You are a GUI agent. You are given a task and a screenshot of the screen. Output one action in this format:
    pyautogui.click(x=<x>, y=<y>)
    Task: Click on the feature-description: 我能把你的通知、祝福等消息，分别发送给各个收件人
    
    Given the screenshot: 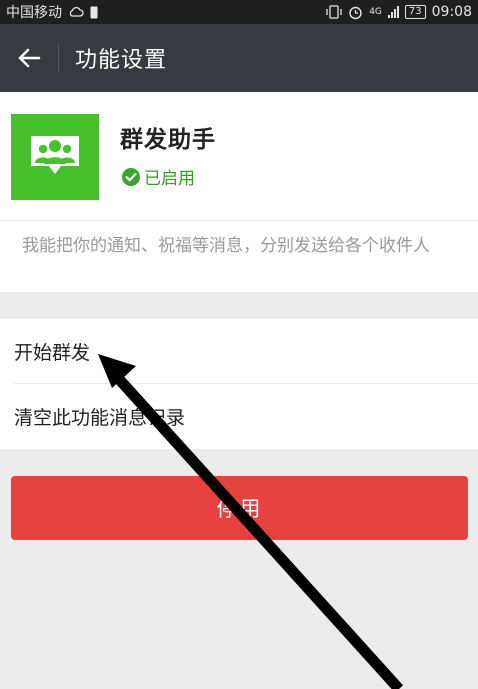 What is the action you would take?
    pyautogui.click(x=239, y=256)
    